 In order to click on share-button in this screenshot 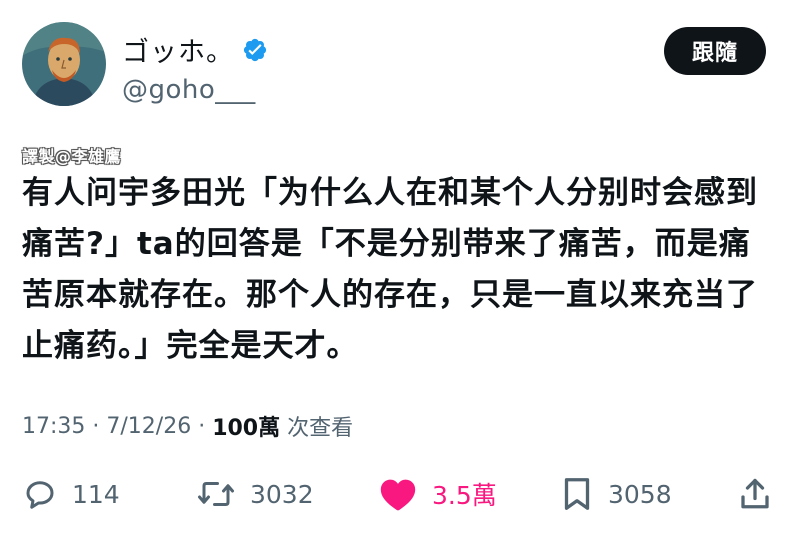, I will do `click(755, 494)`.